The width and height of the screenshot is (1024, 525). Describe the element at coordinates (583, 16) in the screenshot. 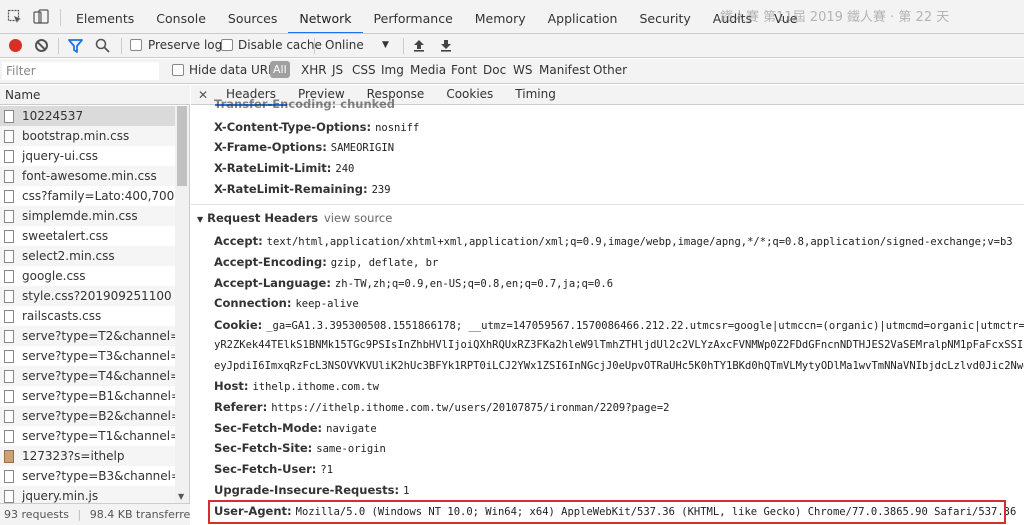

I see `tab-application: Application` at that location.